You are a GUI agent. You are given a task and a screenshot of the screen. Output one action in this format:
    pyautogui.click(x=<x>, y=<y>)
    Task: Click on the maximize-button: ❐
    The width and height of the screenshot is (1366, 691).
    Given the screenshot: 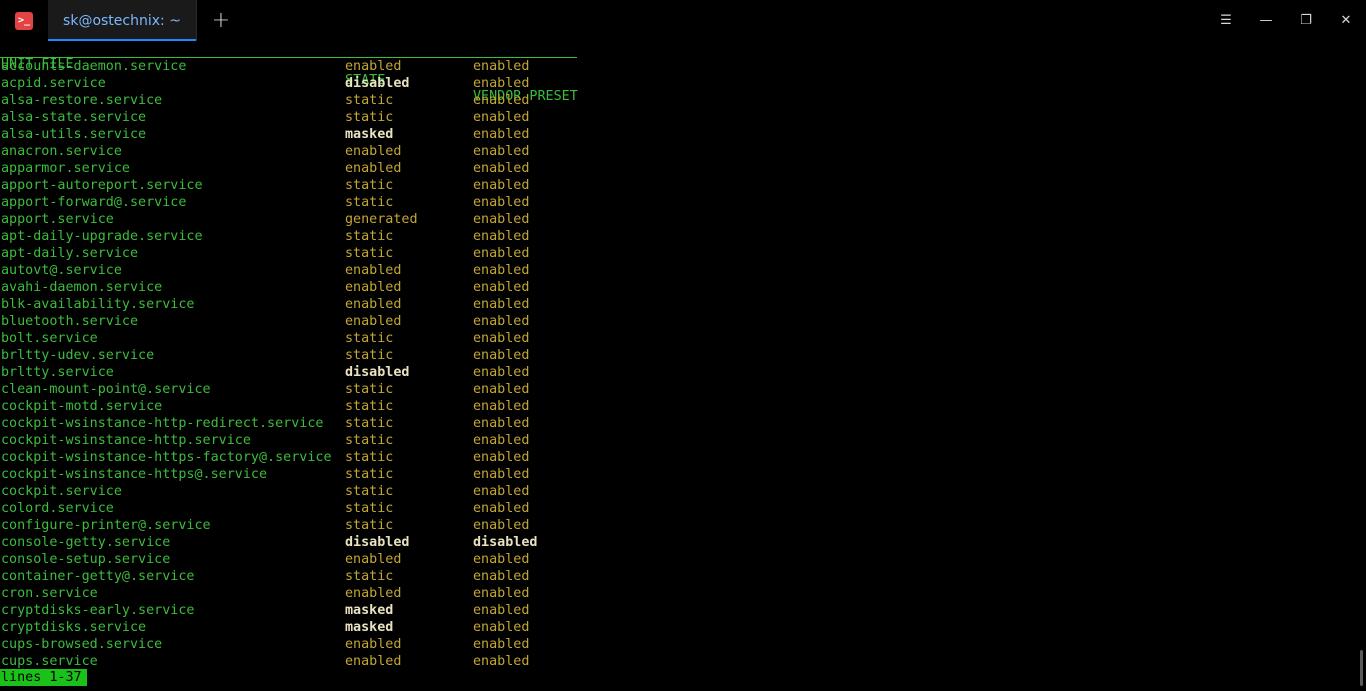 What is the action you would take?
    pyautogui.click(x=1306, y=20)
    